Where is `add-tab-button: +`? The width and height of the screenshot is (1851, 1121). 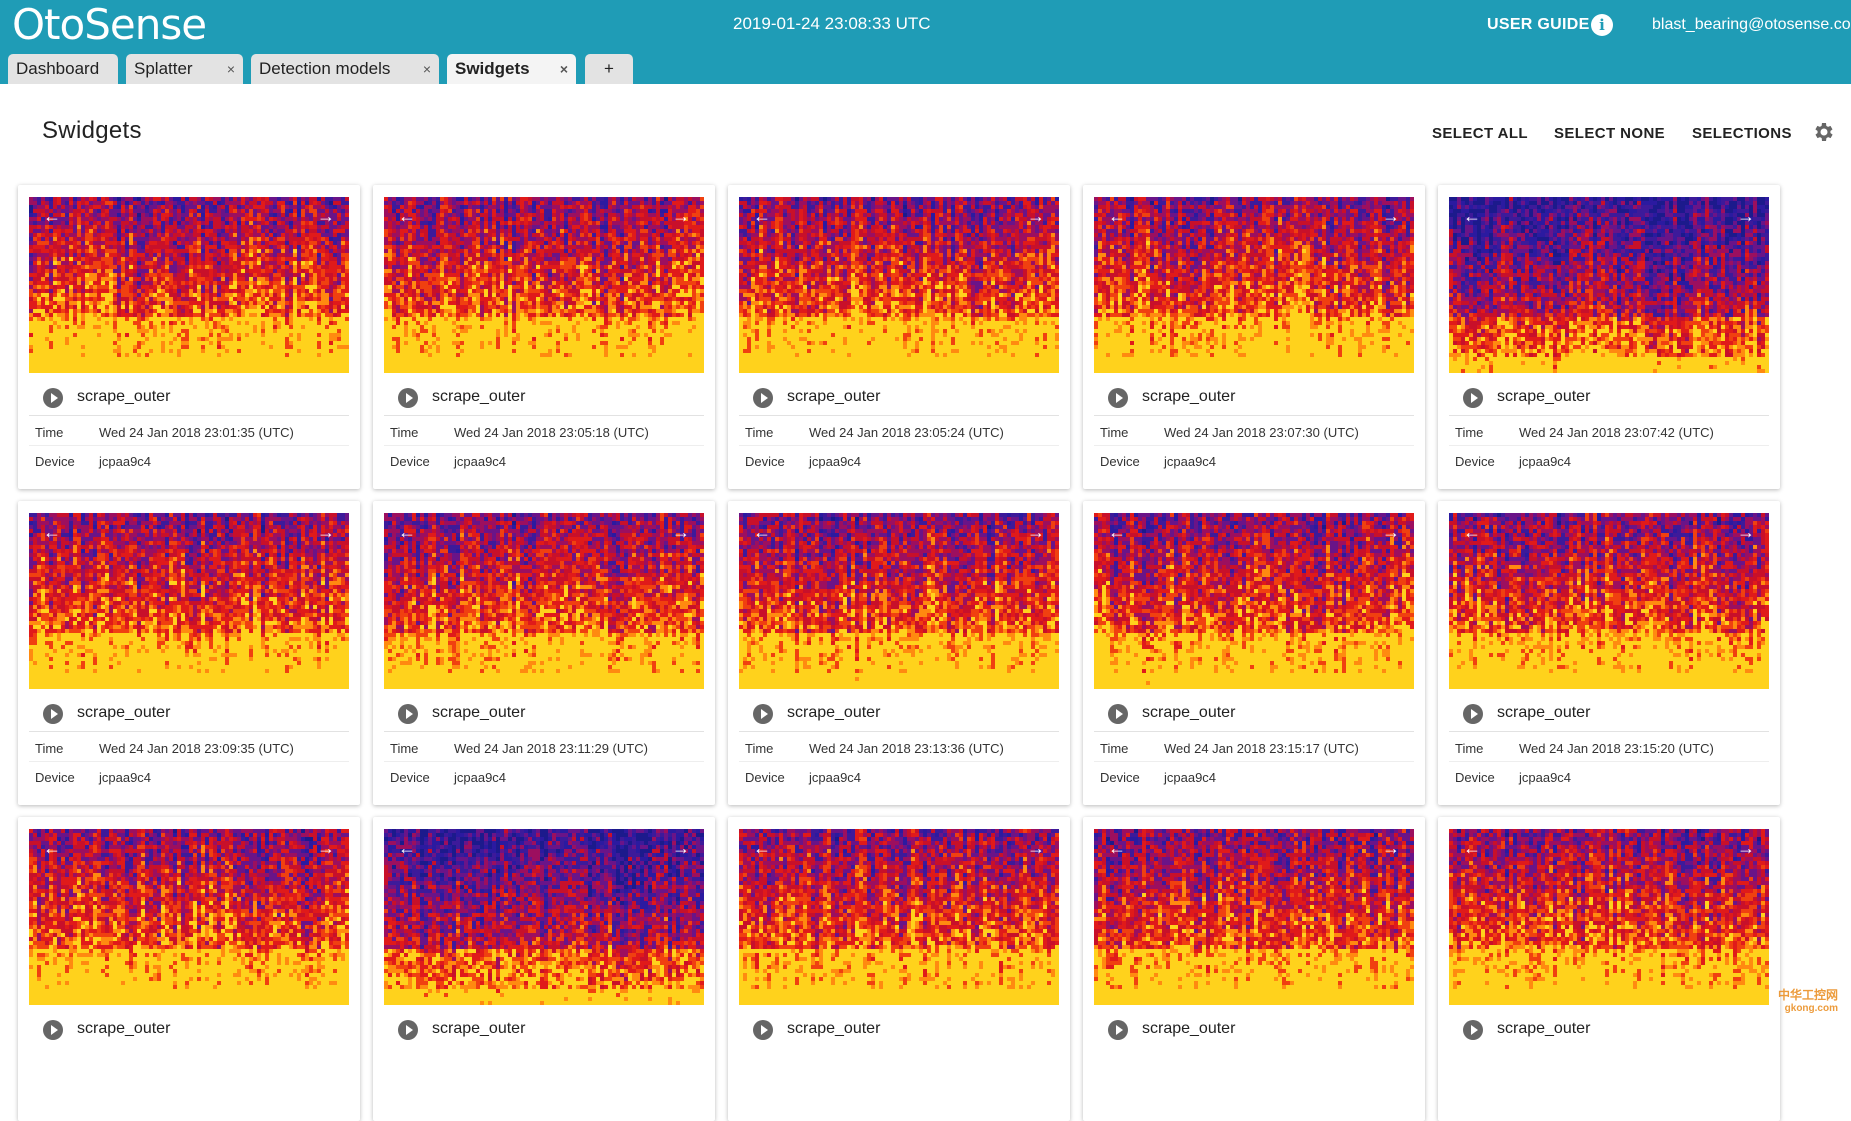
add-tab-button: + is located at coordinates (609, 69).